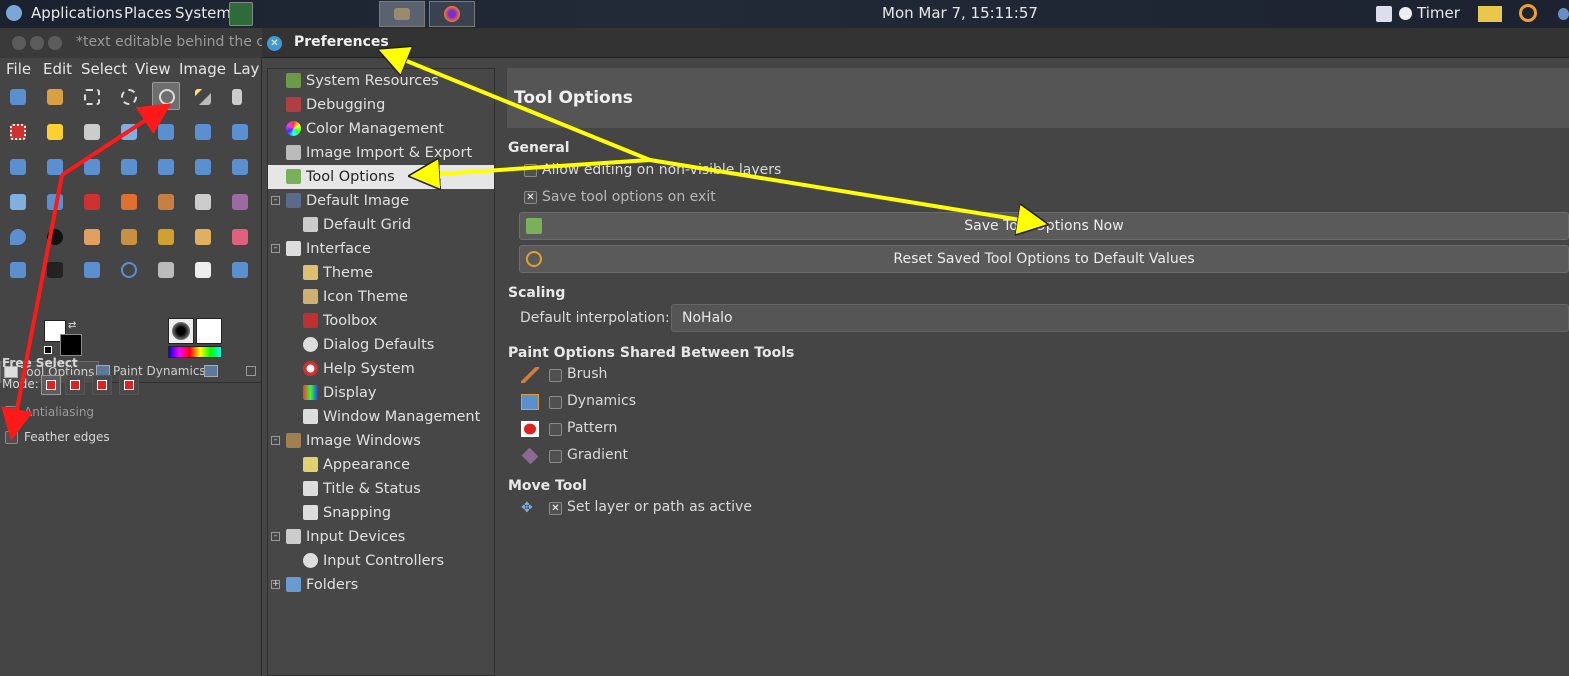  What do you see at coordinates (55, 237) in the screenshot?
I see `ink-tool-icon` at bounding box center [55, 237].